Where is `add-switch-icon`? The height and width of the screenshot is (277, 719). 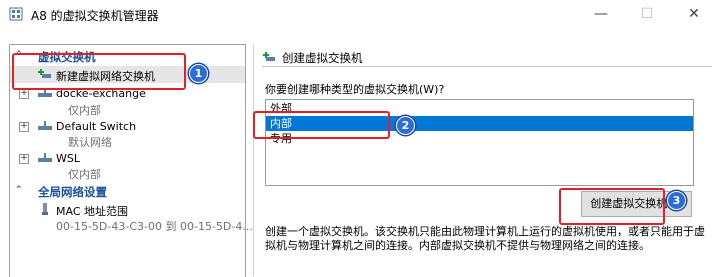
add-switch-icon is located at coordinates (269, 56).